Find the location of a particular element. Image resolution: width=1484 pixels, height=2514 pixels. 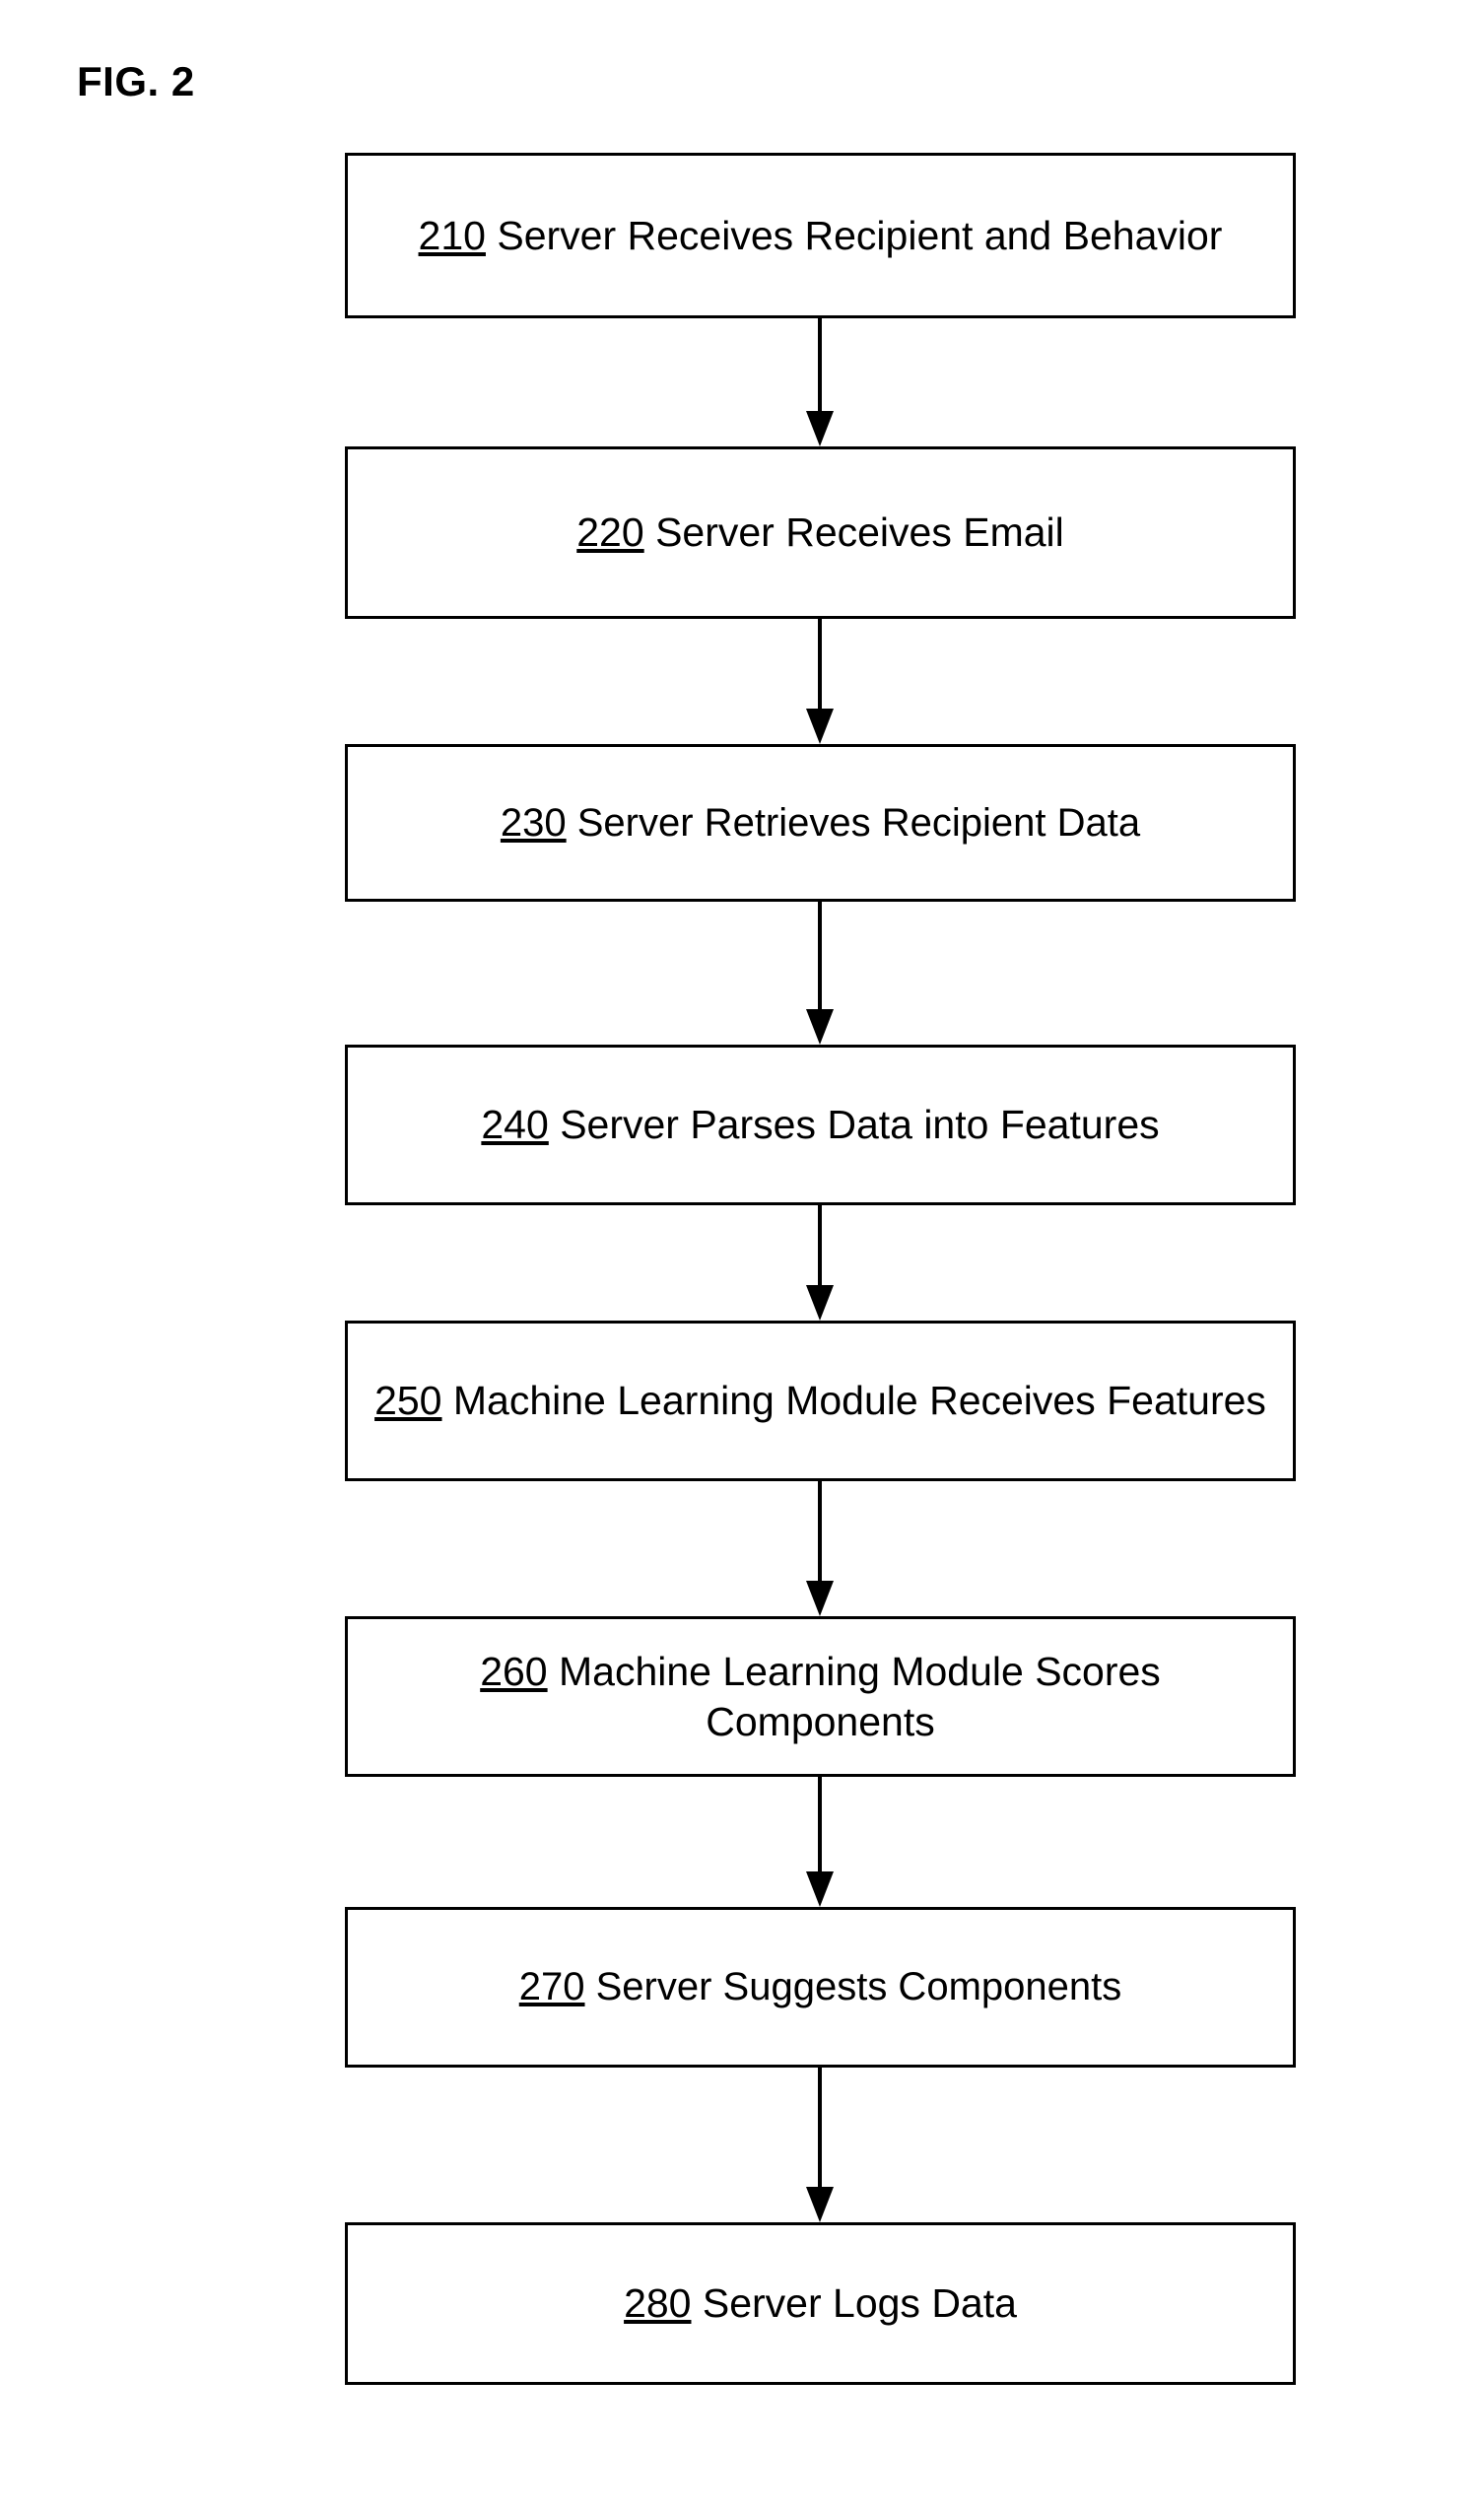

flow-step-220: 220 Server Receives Email is located at coordinates (820, 532).